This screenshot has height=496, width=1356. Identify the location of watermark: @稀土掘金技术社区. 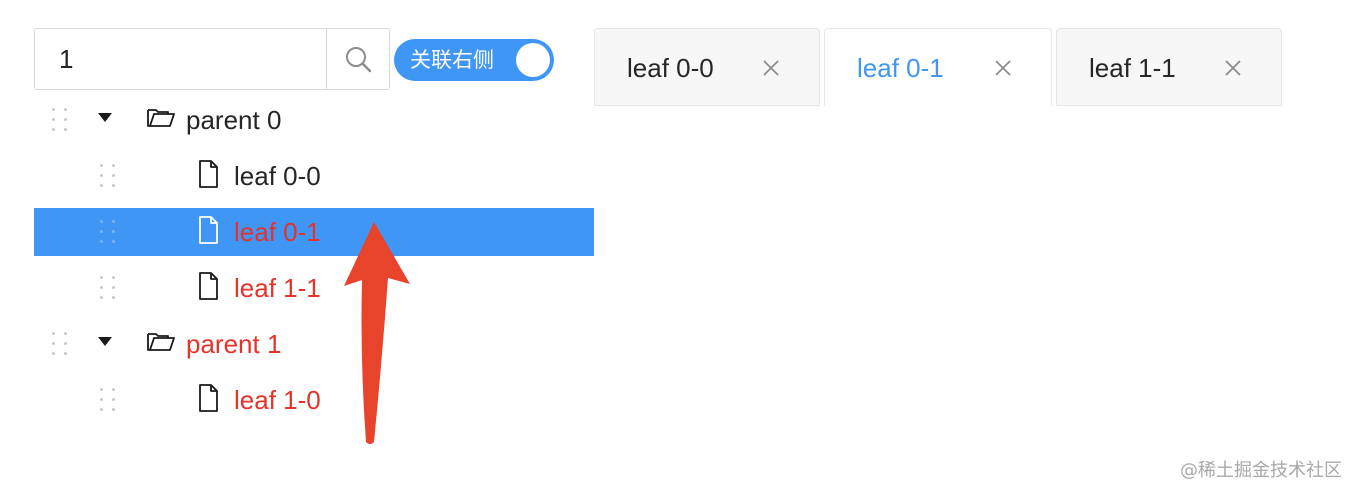
(1261, 470).